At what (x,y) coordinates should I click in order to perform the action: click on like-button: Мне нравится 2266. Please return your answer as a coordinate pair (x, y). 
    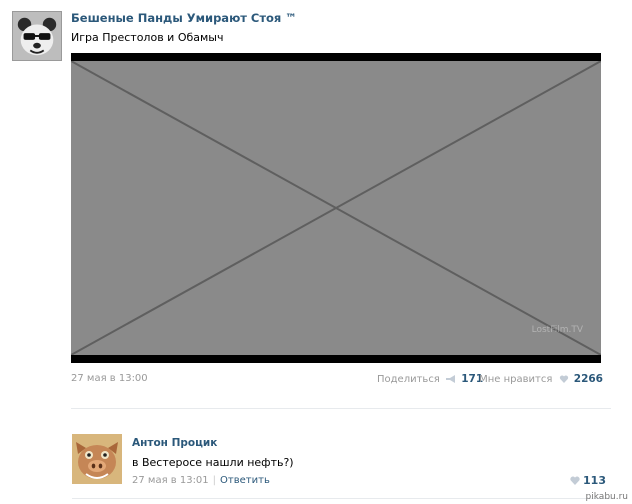
    Looking at the image, I should click on (541, 379).